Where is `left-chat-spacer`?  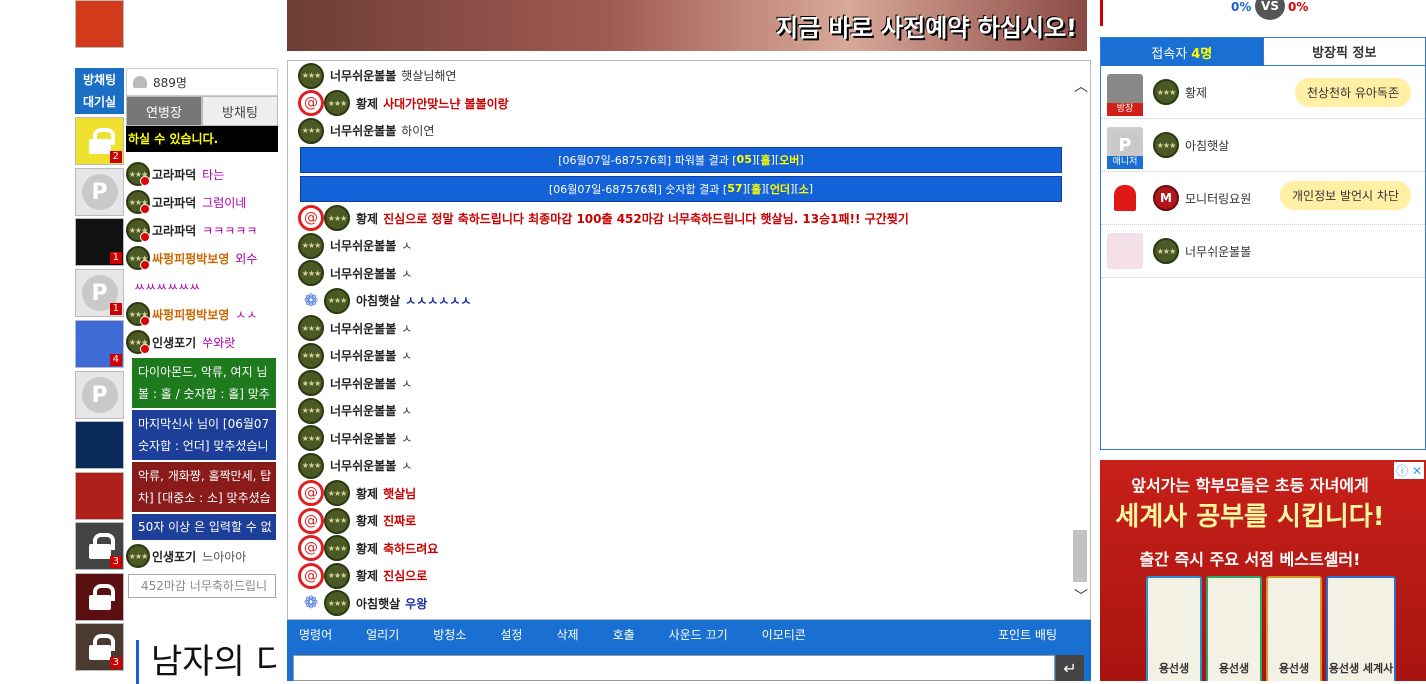
left-chat-spacer is located at coordinates (202, 156).